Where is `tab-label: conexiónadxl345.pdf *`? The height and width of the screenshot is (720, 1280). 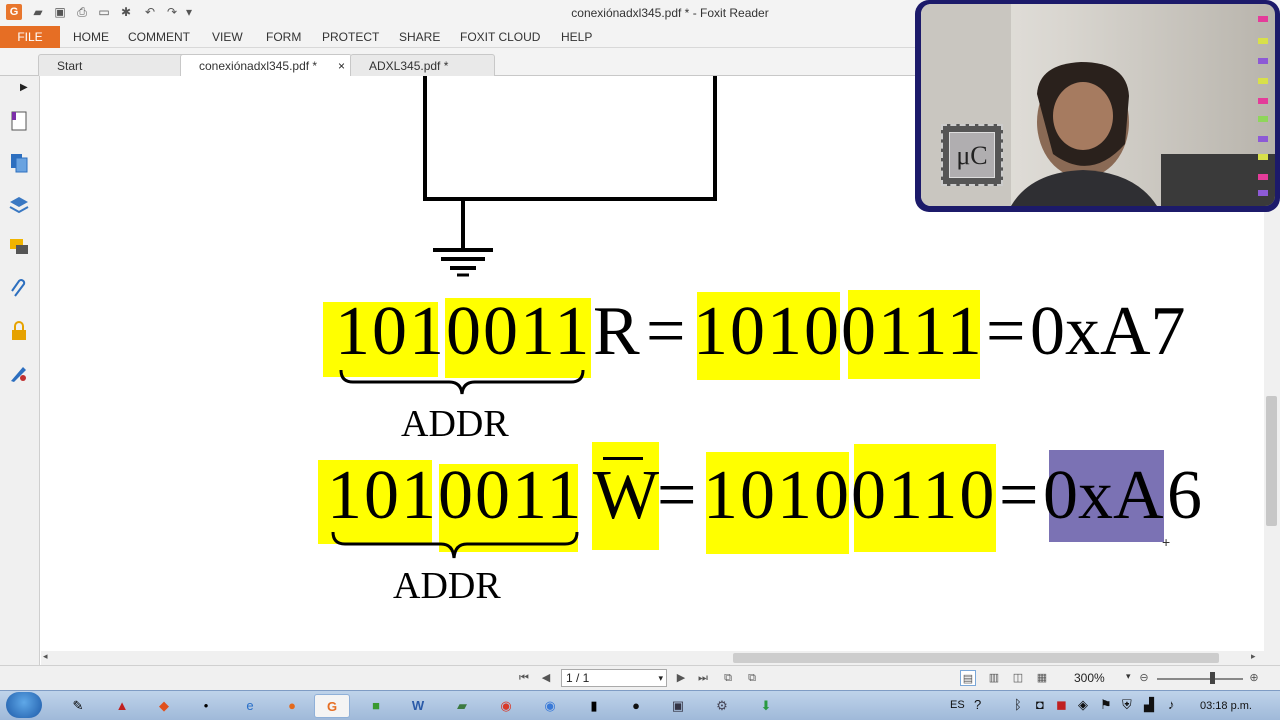 tab-label: conexiónadxl345.pdf * is located at coordinates (258, 66).